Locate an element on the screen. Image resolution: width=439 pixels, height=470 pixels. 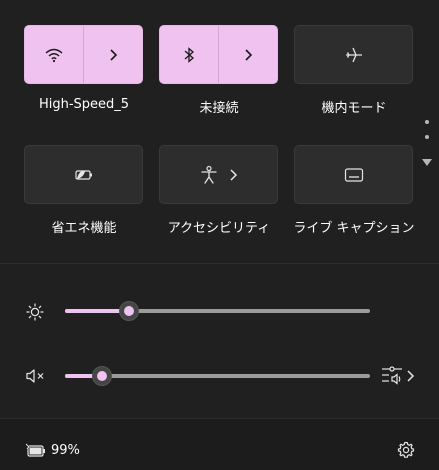
accessibility-label: アクセシビリティ is located at coordinates (219, 228).